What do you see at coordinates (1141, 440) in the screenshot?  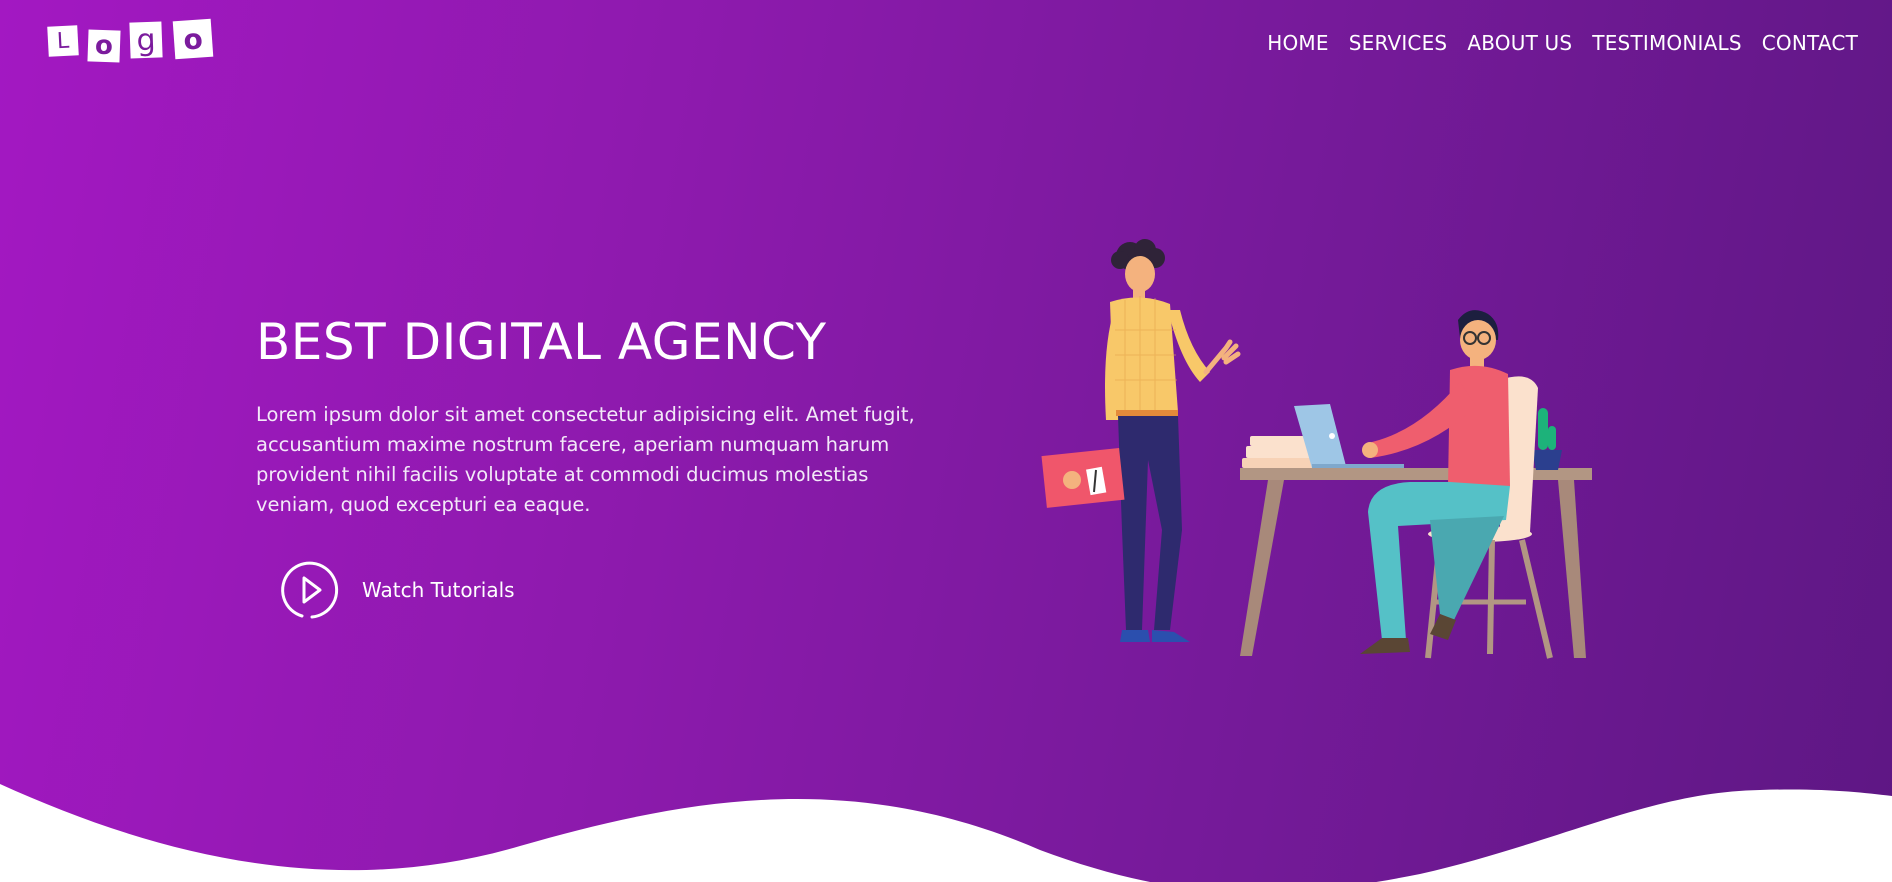 I see `standing-man-figure` at bounding box center [1141, 440].